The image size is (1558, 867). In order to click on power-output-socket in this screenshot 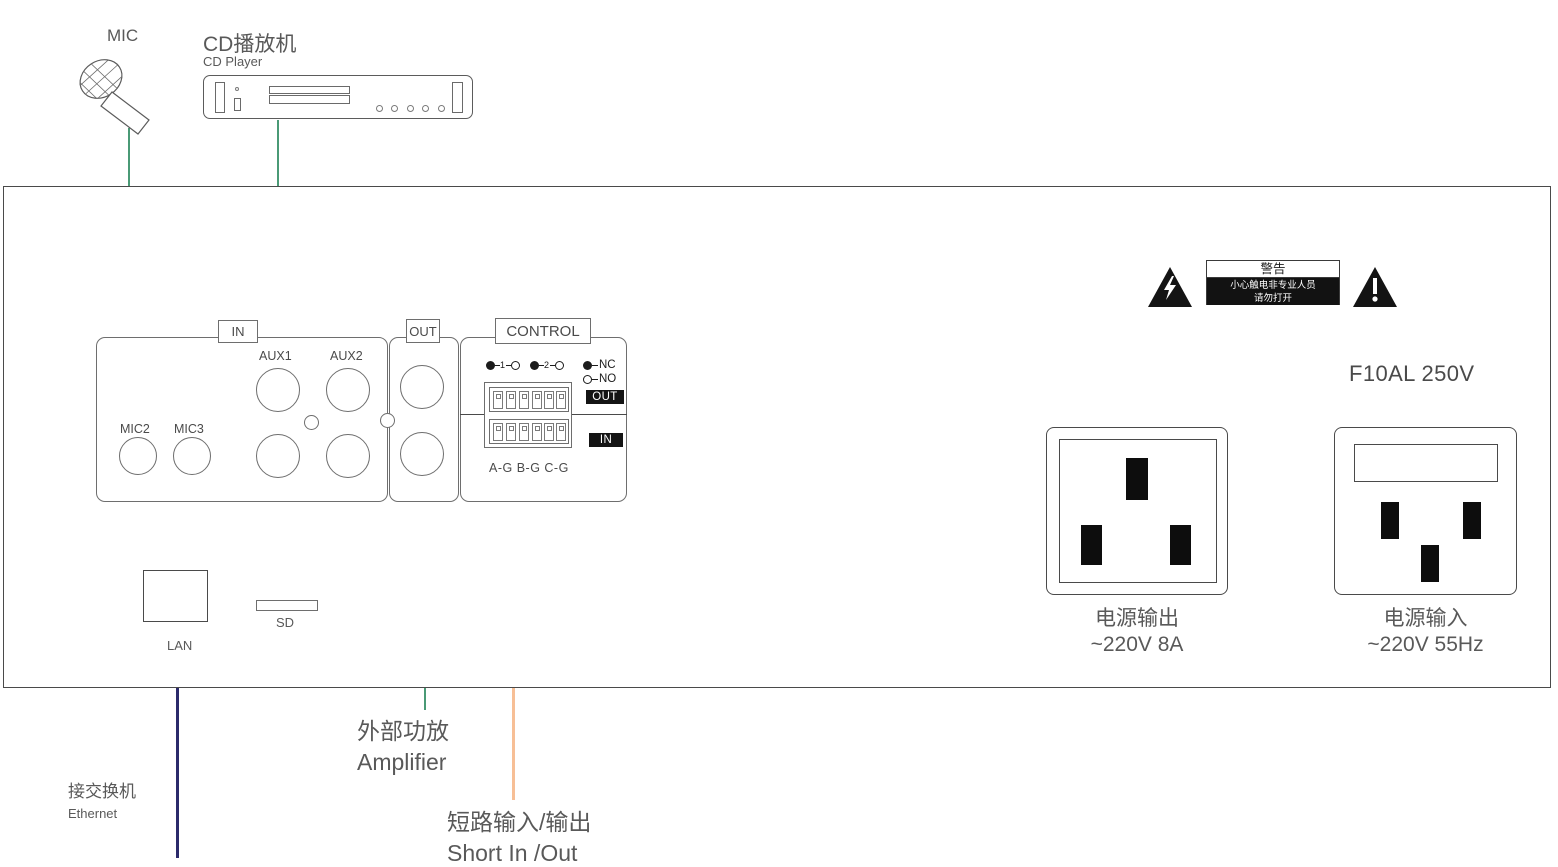, I will do `click(1137, 511)`.